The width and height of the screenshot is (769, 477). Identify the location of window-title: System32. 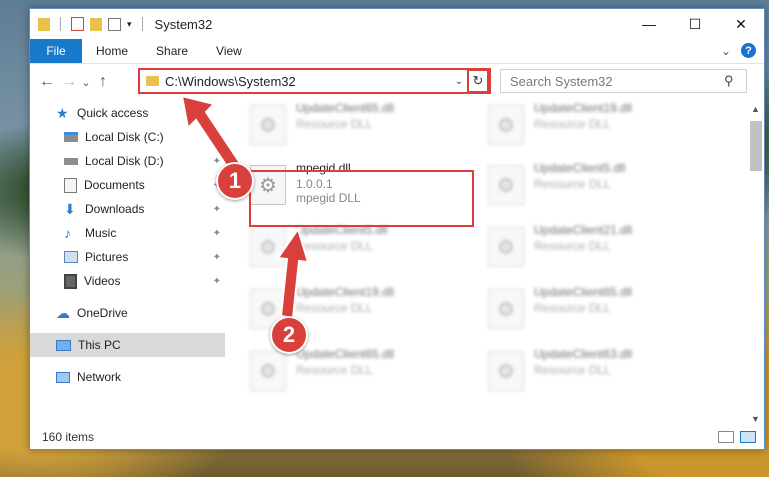
(183, 24).